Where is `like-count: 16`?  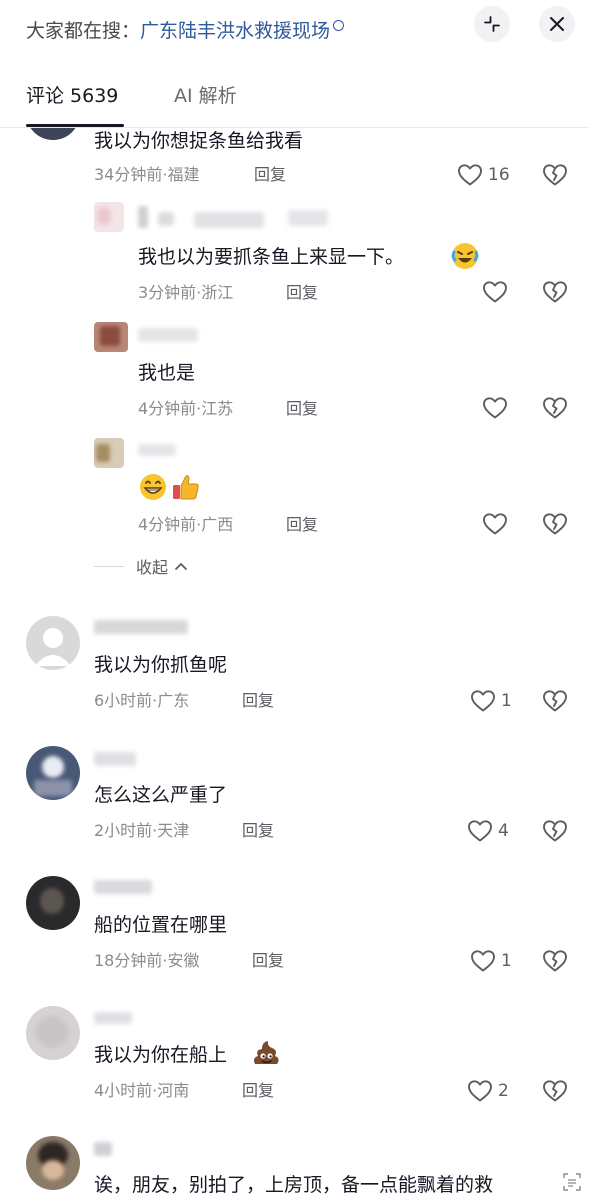 like-count: 16 is located at coordinates (499, 175).